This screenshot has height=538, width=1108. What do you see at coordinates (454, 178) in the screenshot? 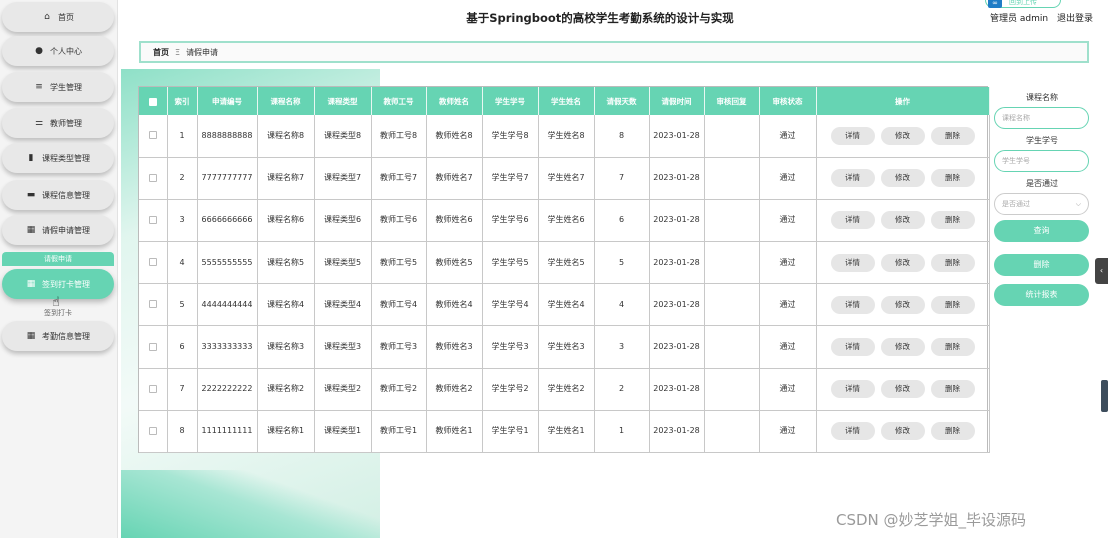
I see `cell-tname: 教师姓名7` at bounding box center [454, 178].